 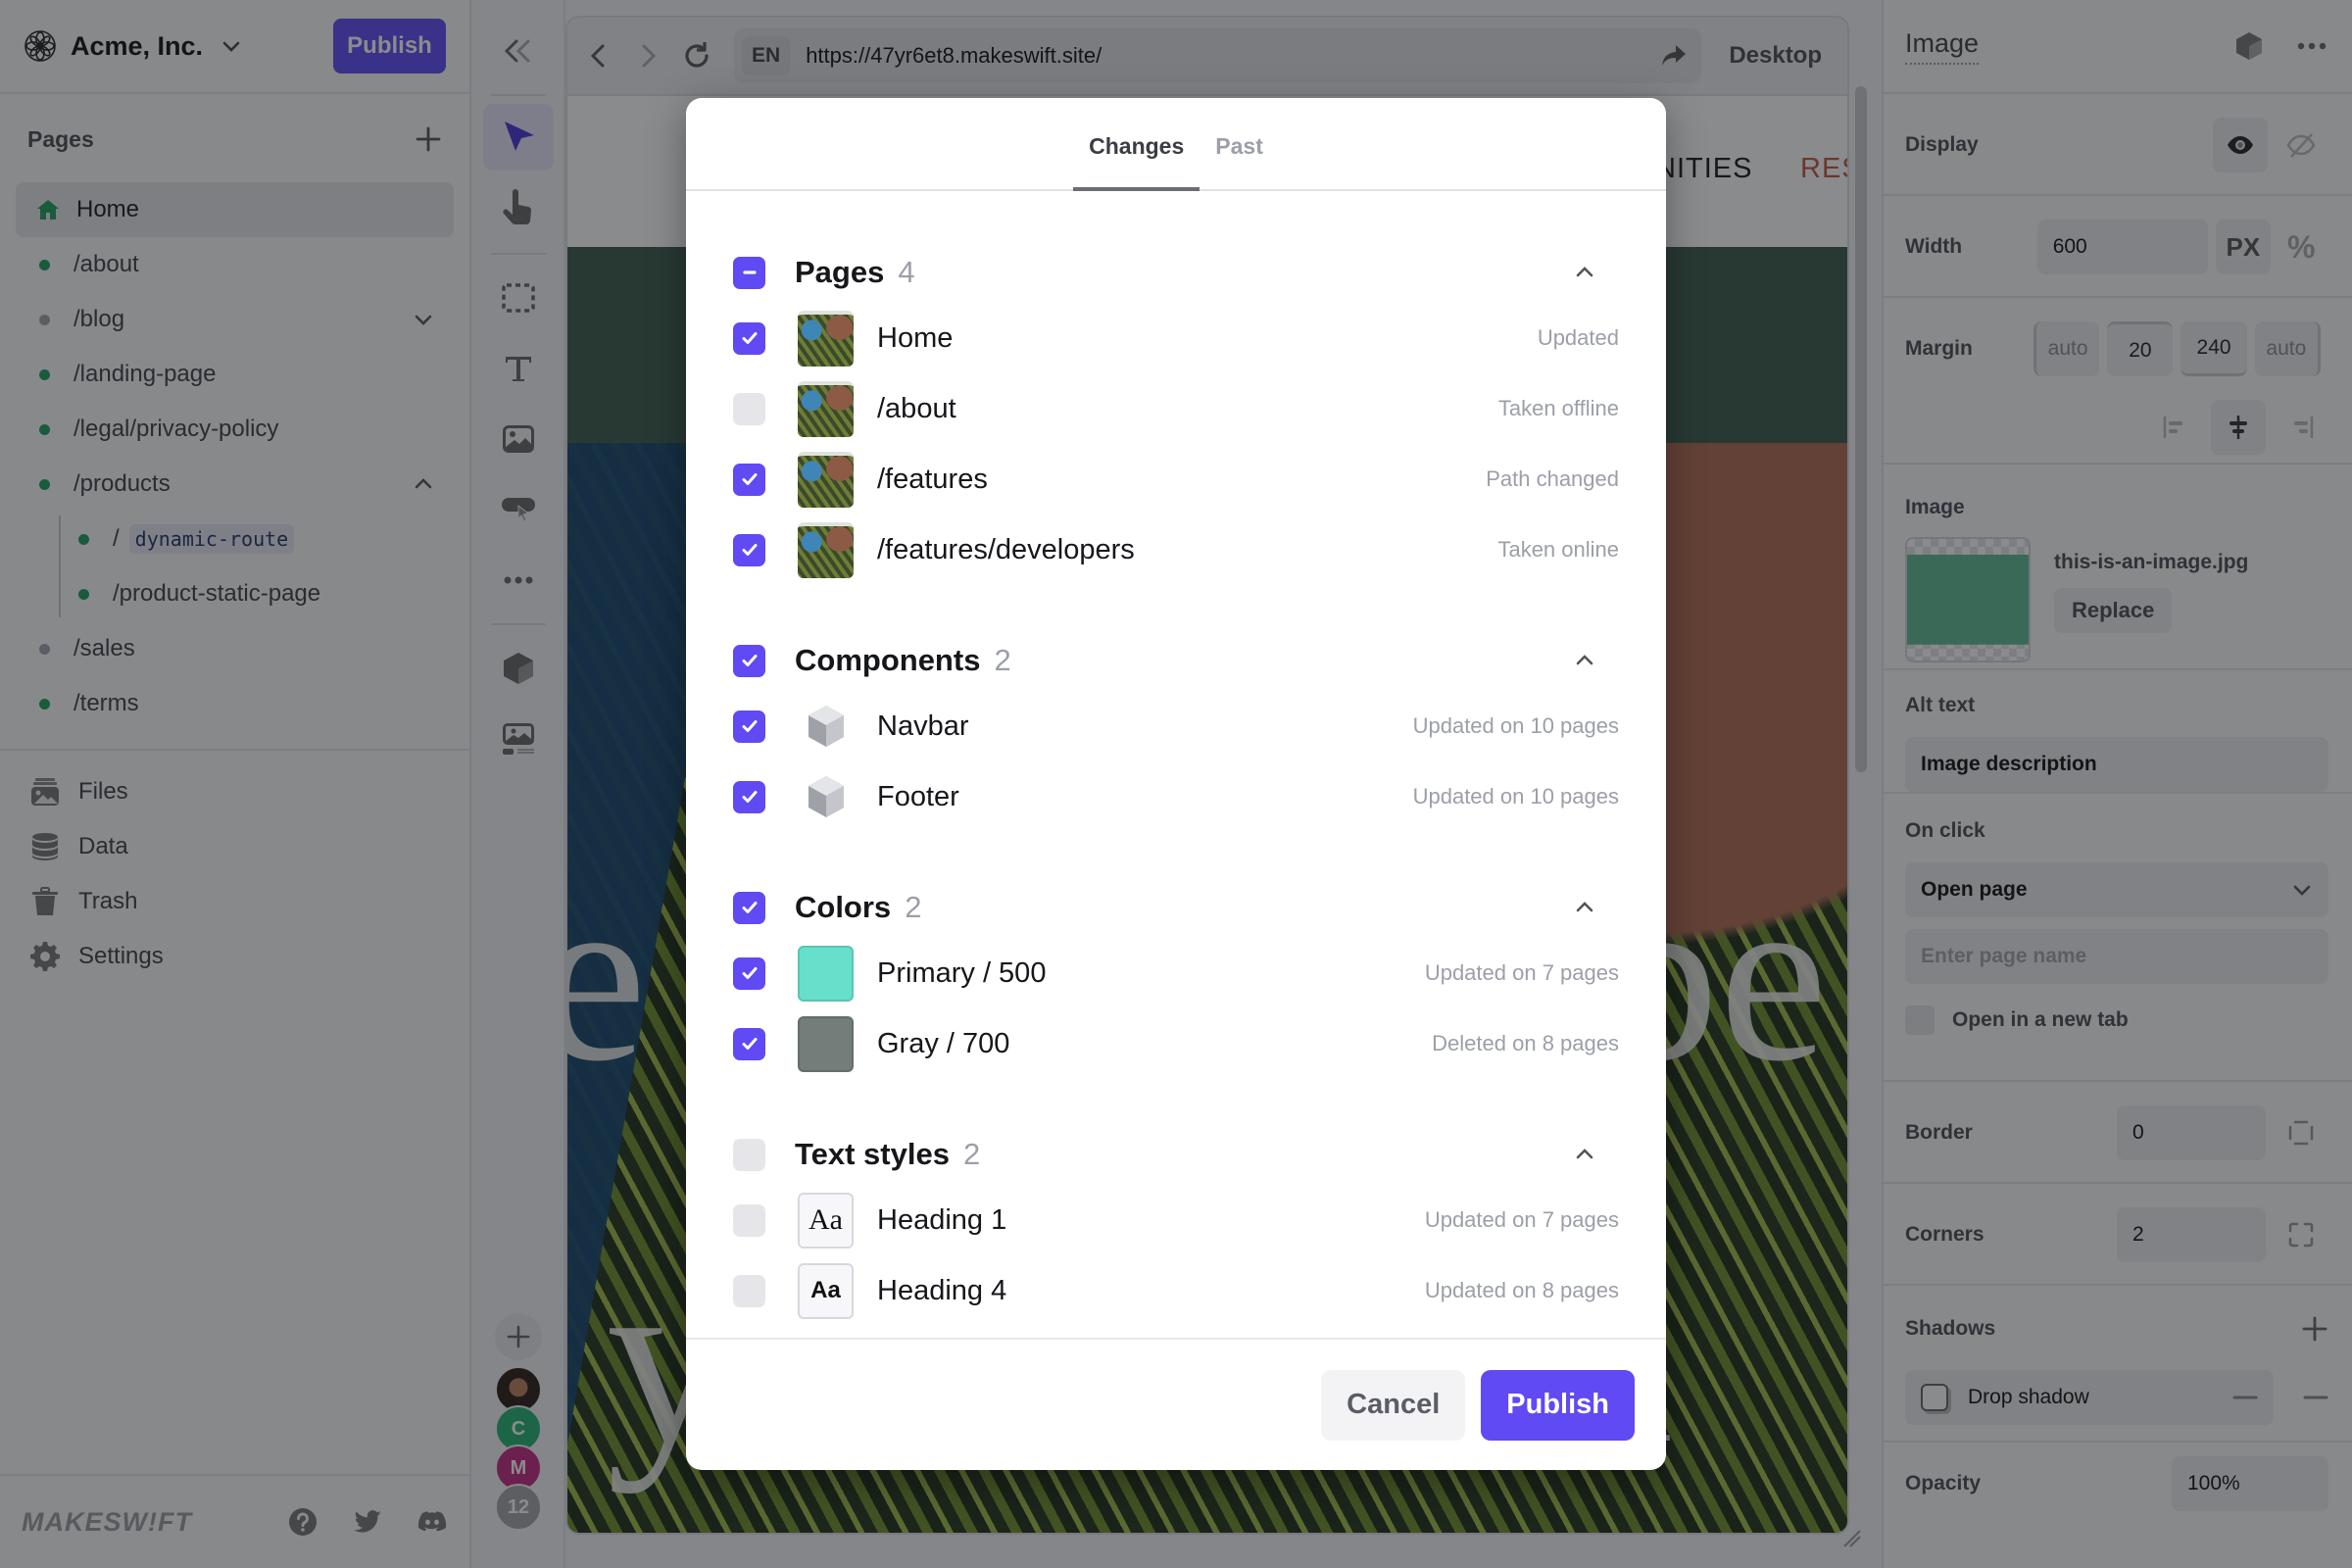 What do you see at coordinates (1176, 1043) in the screenshot?
I see `change-row: Gray / 700 Deleted on 8 pages` at bounding box center [1176, 1043].